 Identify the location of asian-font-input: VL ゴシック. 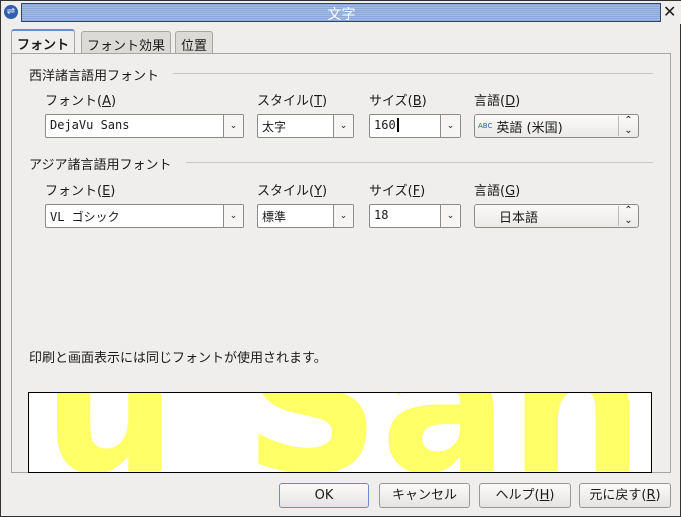
(134, 216).